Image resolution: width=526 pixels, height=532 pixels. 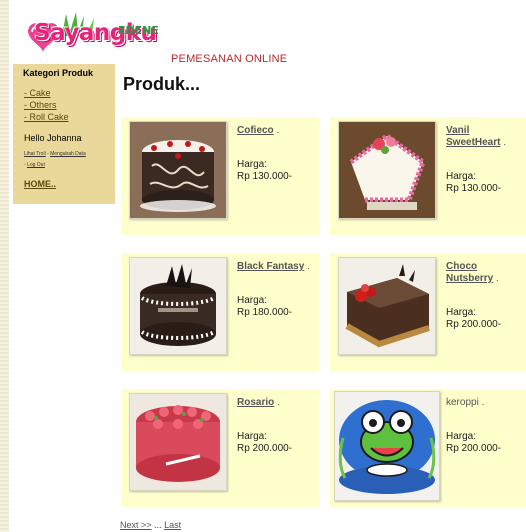 What do you see at coordinates (35, 154) in the screenshot?
I see `view-cart-link: Lihat Troli` at bounding box center [35, 154].